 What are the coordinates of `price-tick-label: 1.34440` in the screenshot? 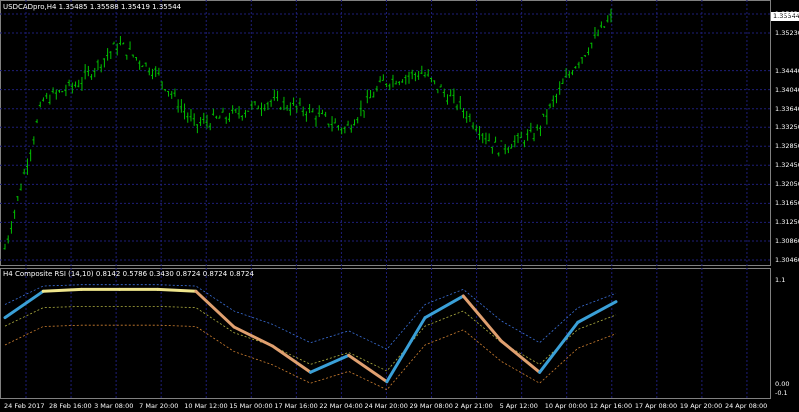 It's located at (787, 70).